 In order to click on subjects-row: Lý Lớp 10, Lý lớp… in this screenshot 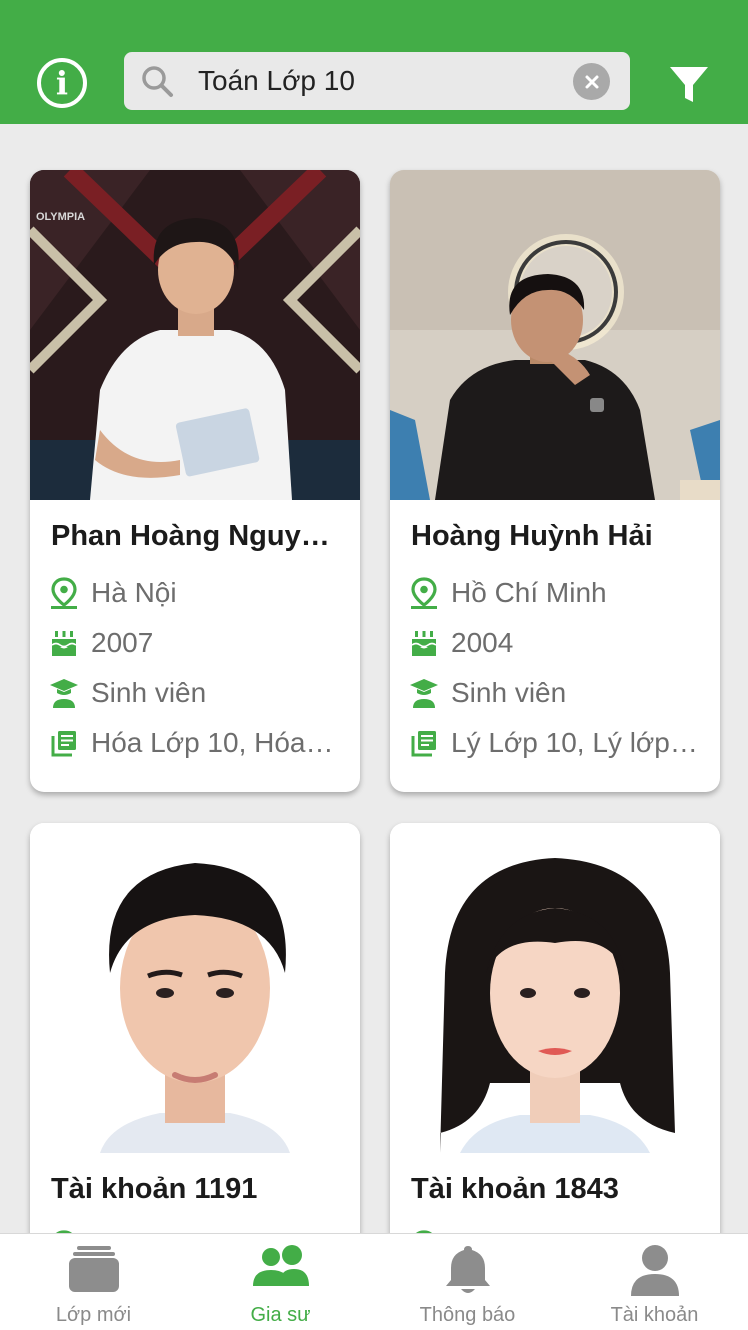, I will do `click(558, 743)`.